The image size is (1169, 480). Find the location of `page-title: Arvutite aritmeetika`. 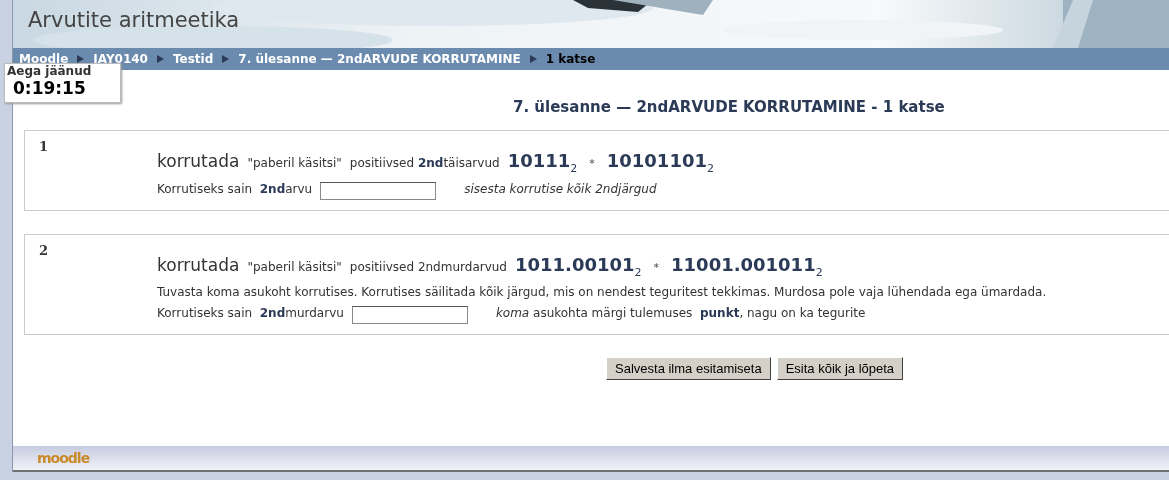

page-title: Arvutite aritmeetika is located at coordinates (134, 20).